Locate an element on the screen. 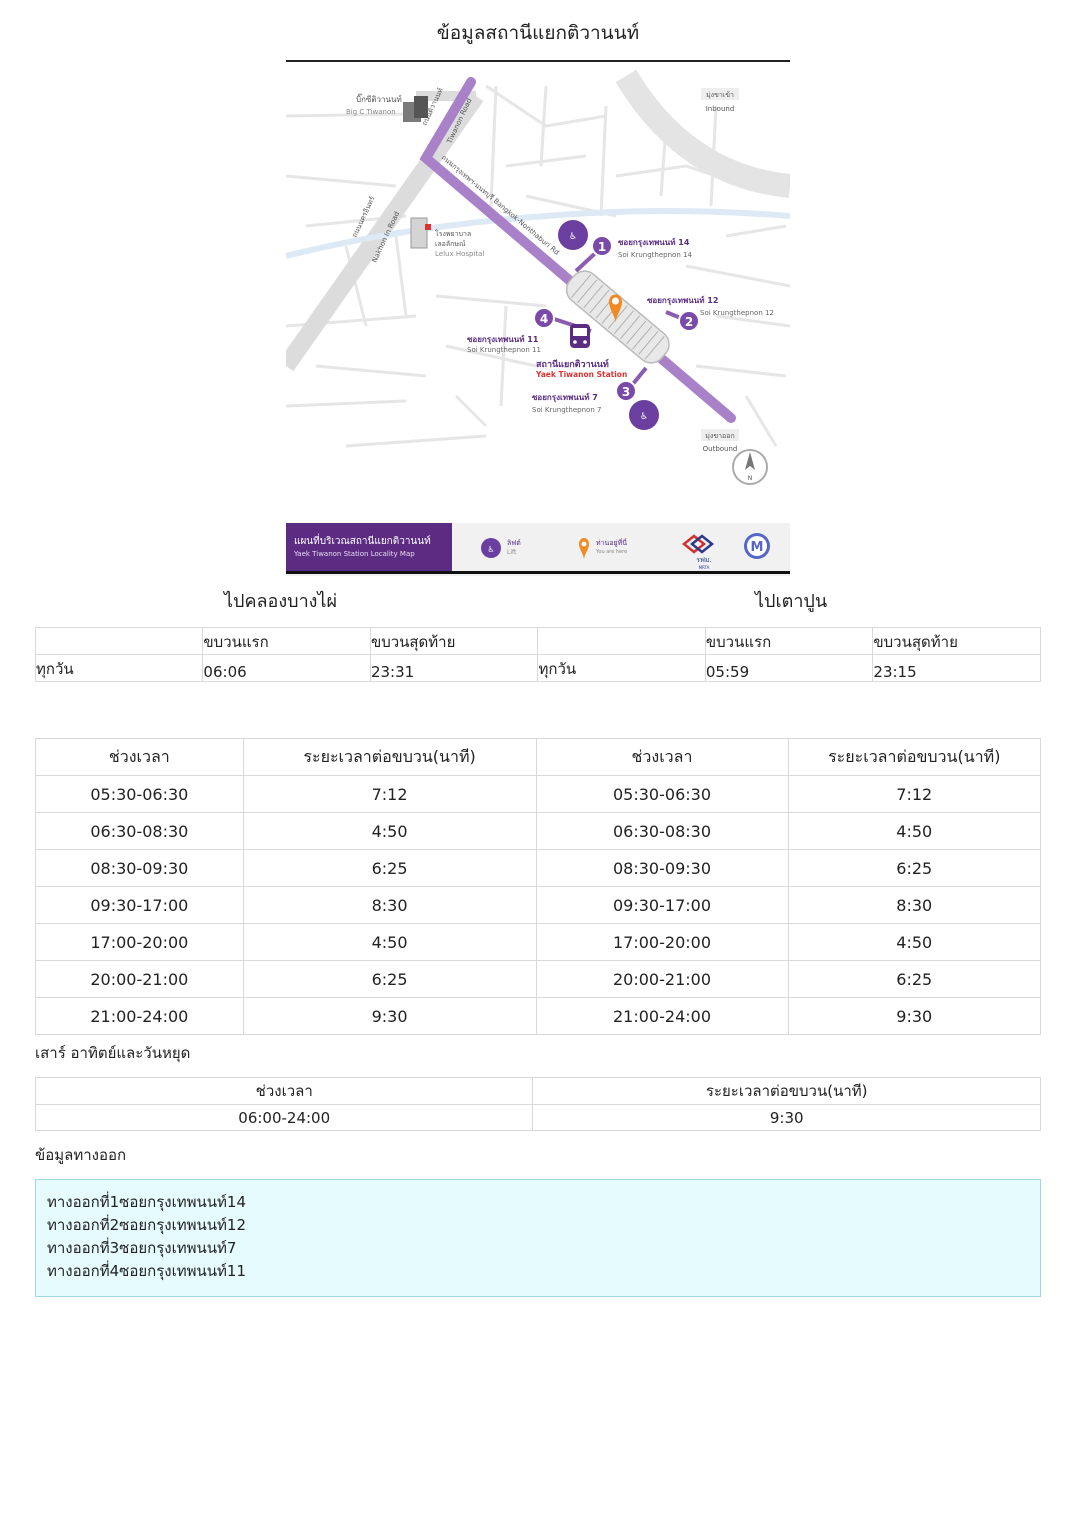 The image size is (1076, 1522). map-label: Yaek Tiwanon Station is located at coordinates (581, 374).